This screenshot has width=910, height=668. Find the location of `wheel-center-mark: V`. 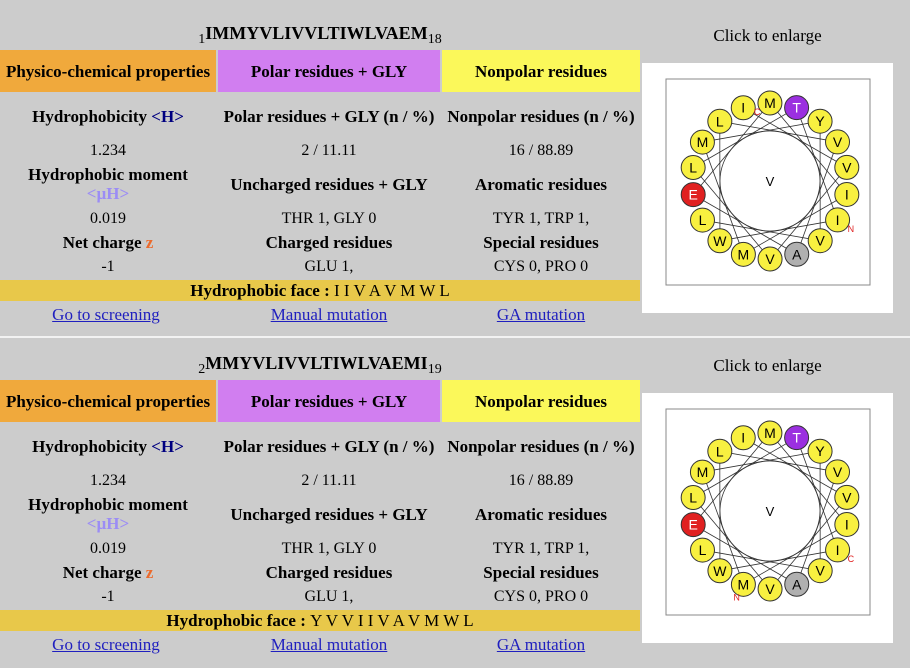

wheel-center-mark: V is located at coordinates (770, 181).